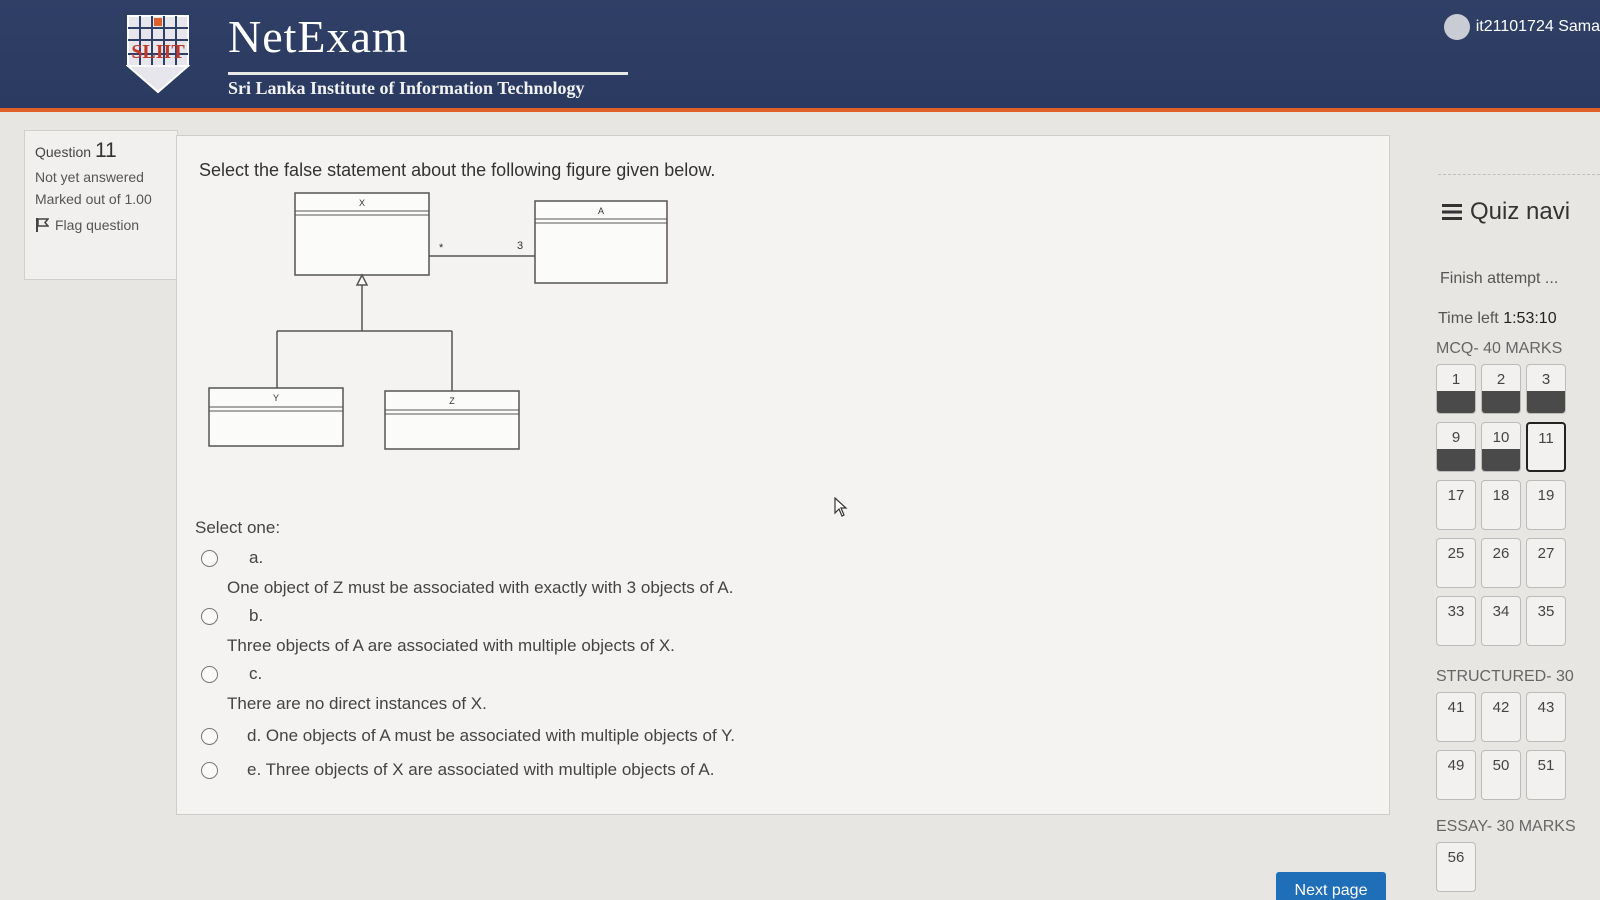  Describe the element at coordinates (1456, 717) in the screenshot. I see `nav-question-button: 41` at that location.